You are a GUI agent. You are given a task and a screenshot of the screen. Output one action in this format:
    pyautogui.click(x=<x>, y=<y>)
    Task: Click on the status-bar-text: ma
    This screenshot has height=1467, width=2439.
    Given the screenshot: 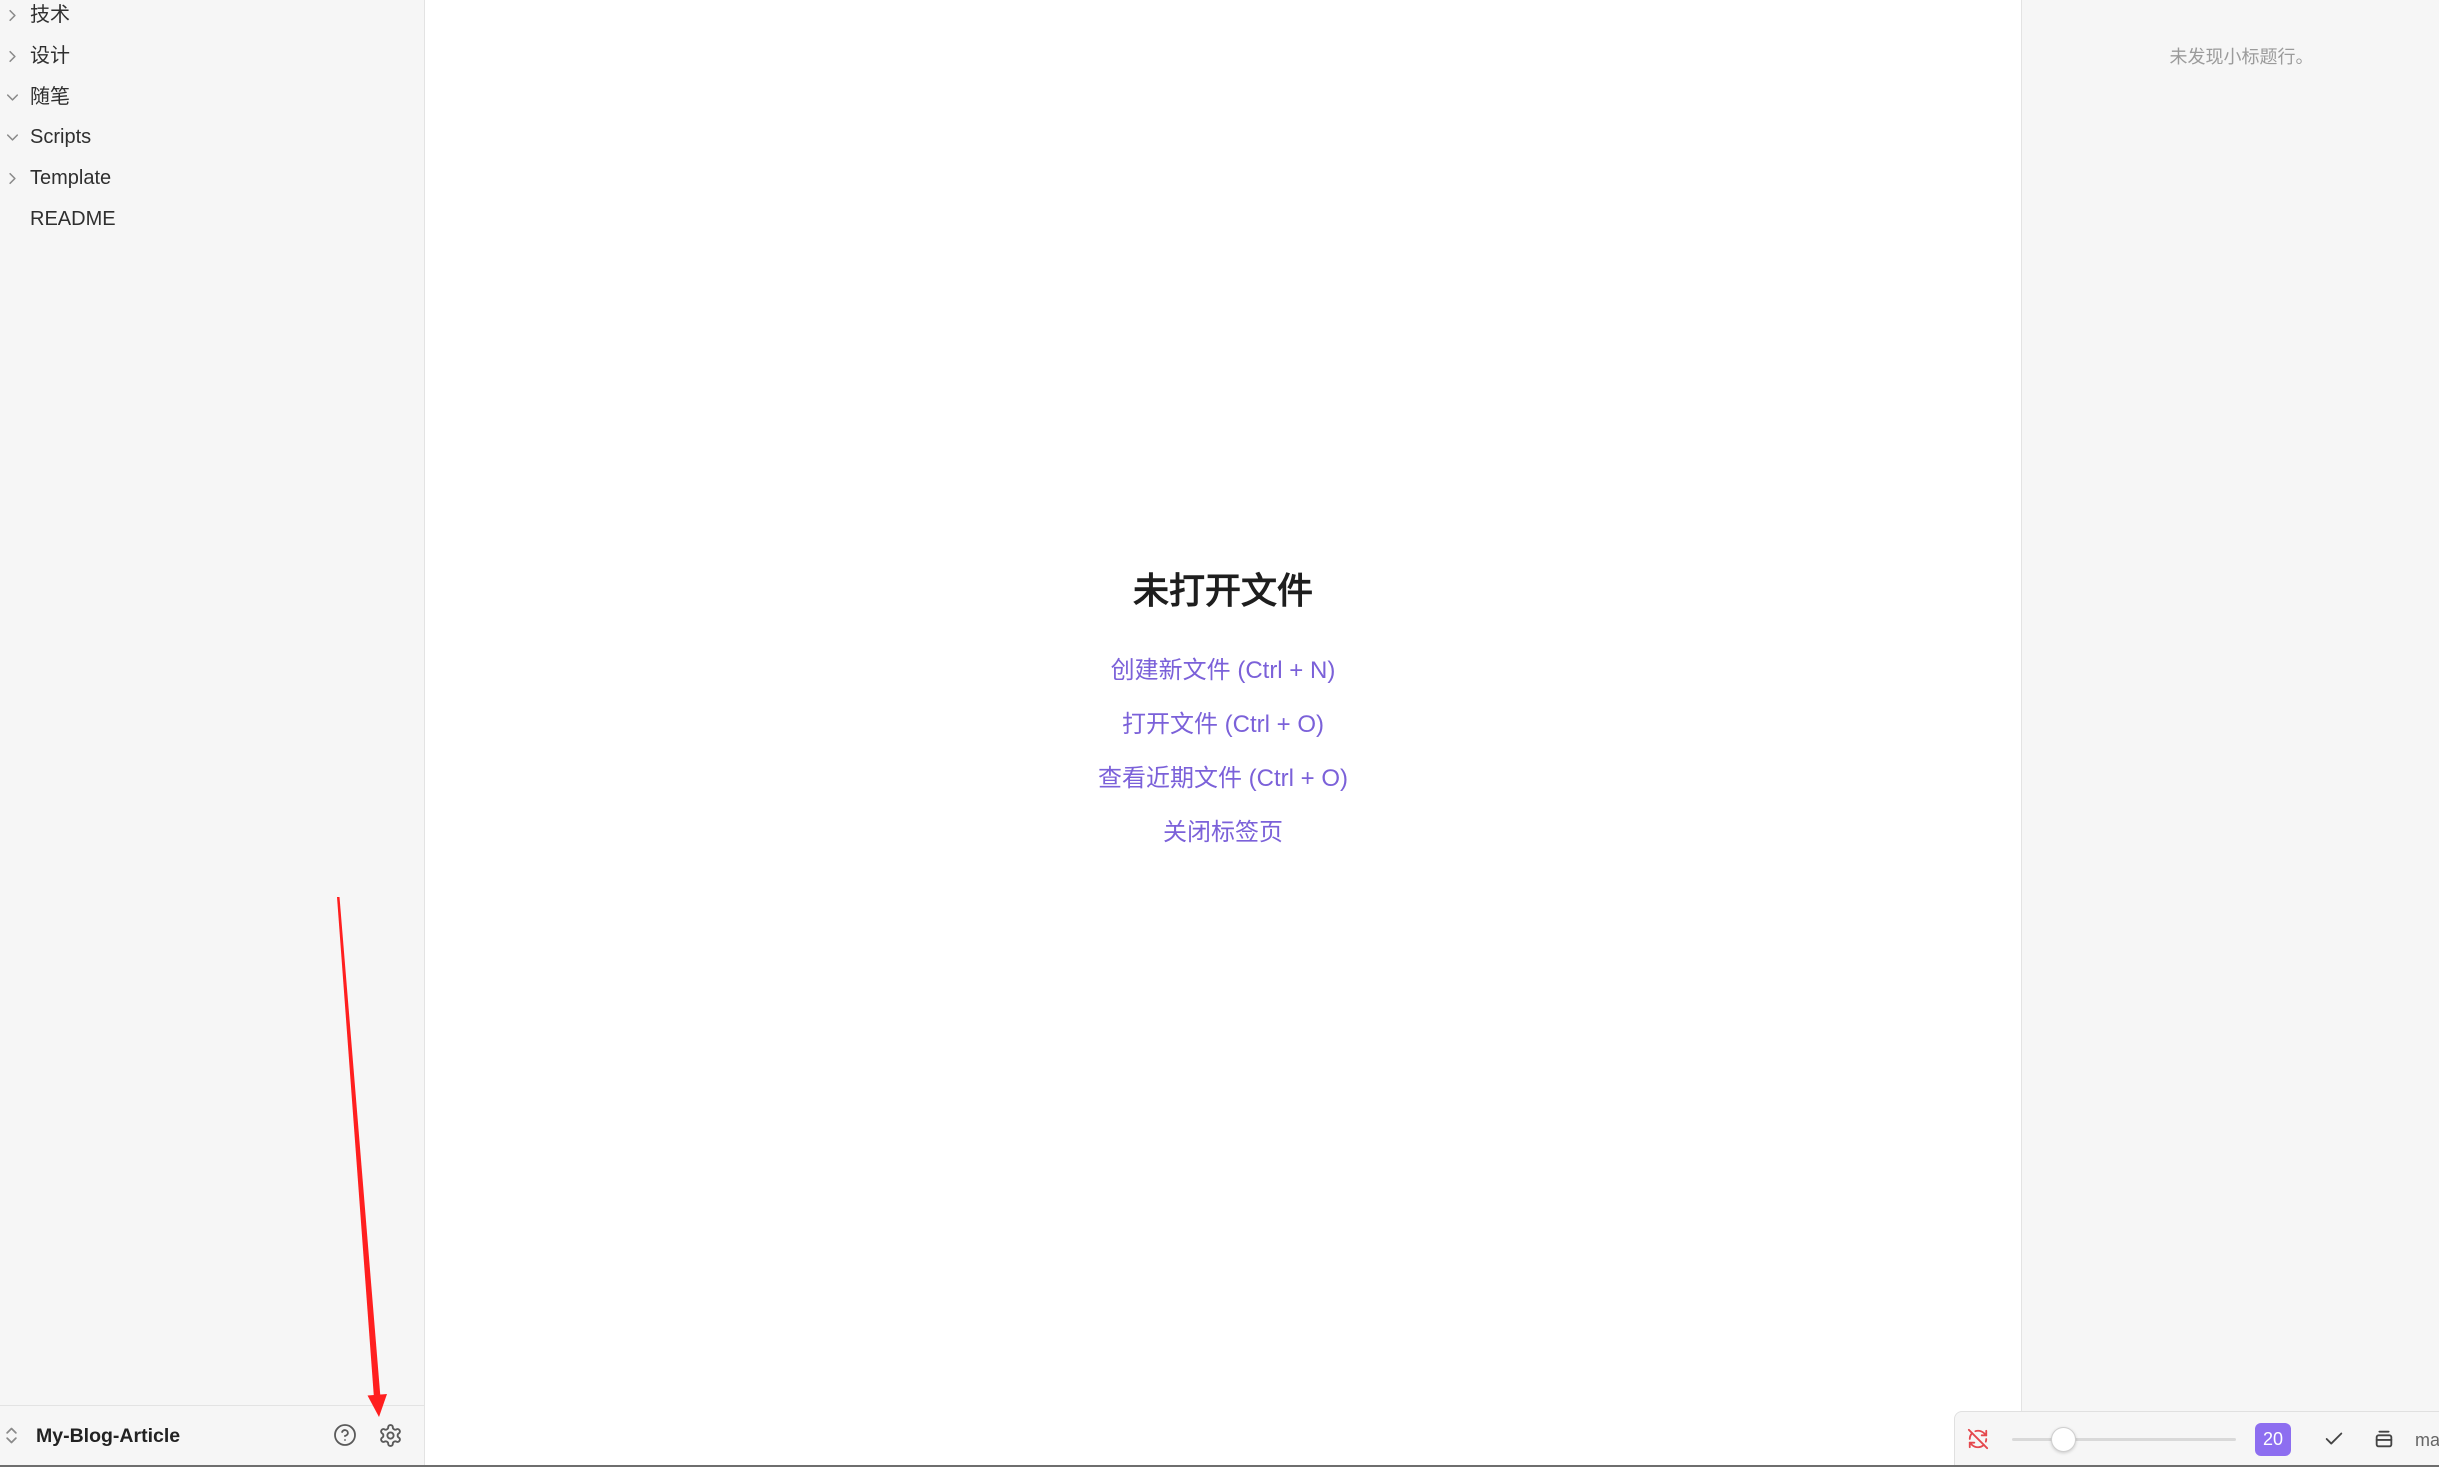 What is the action you would take?
    pyautogui.click(x=2427, y=1440)
    